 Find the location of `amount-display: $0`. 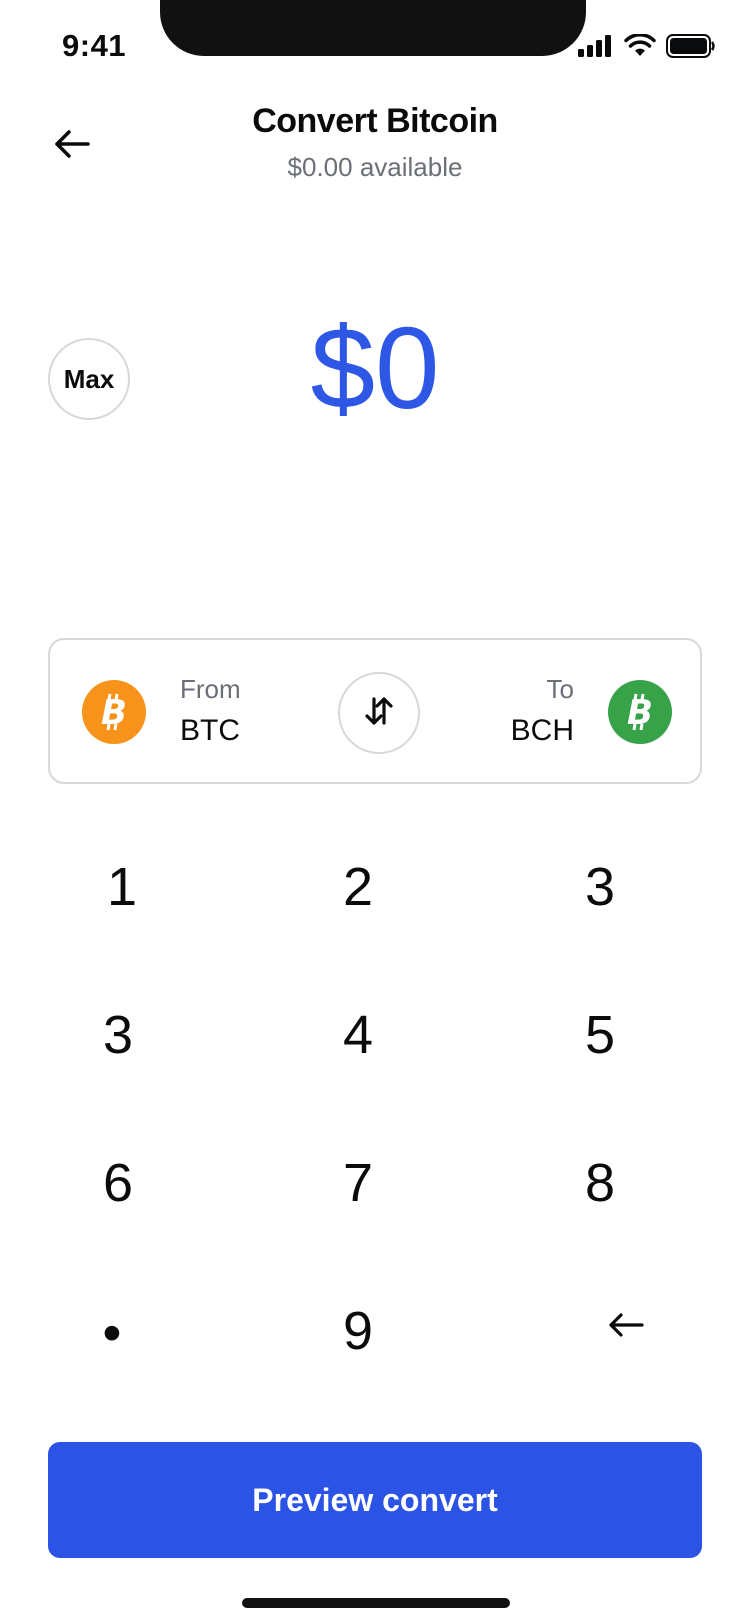

amount-display: $0 is located at coordinates (375, 368).